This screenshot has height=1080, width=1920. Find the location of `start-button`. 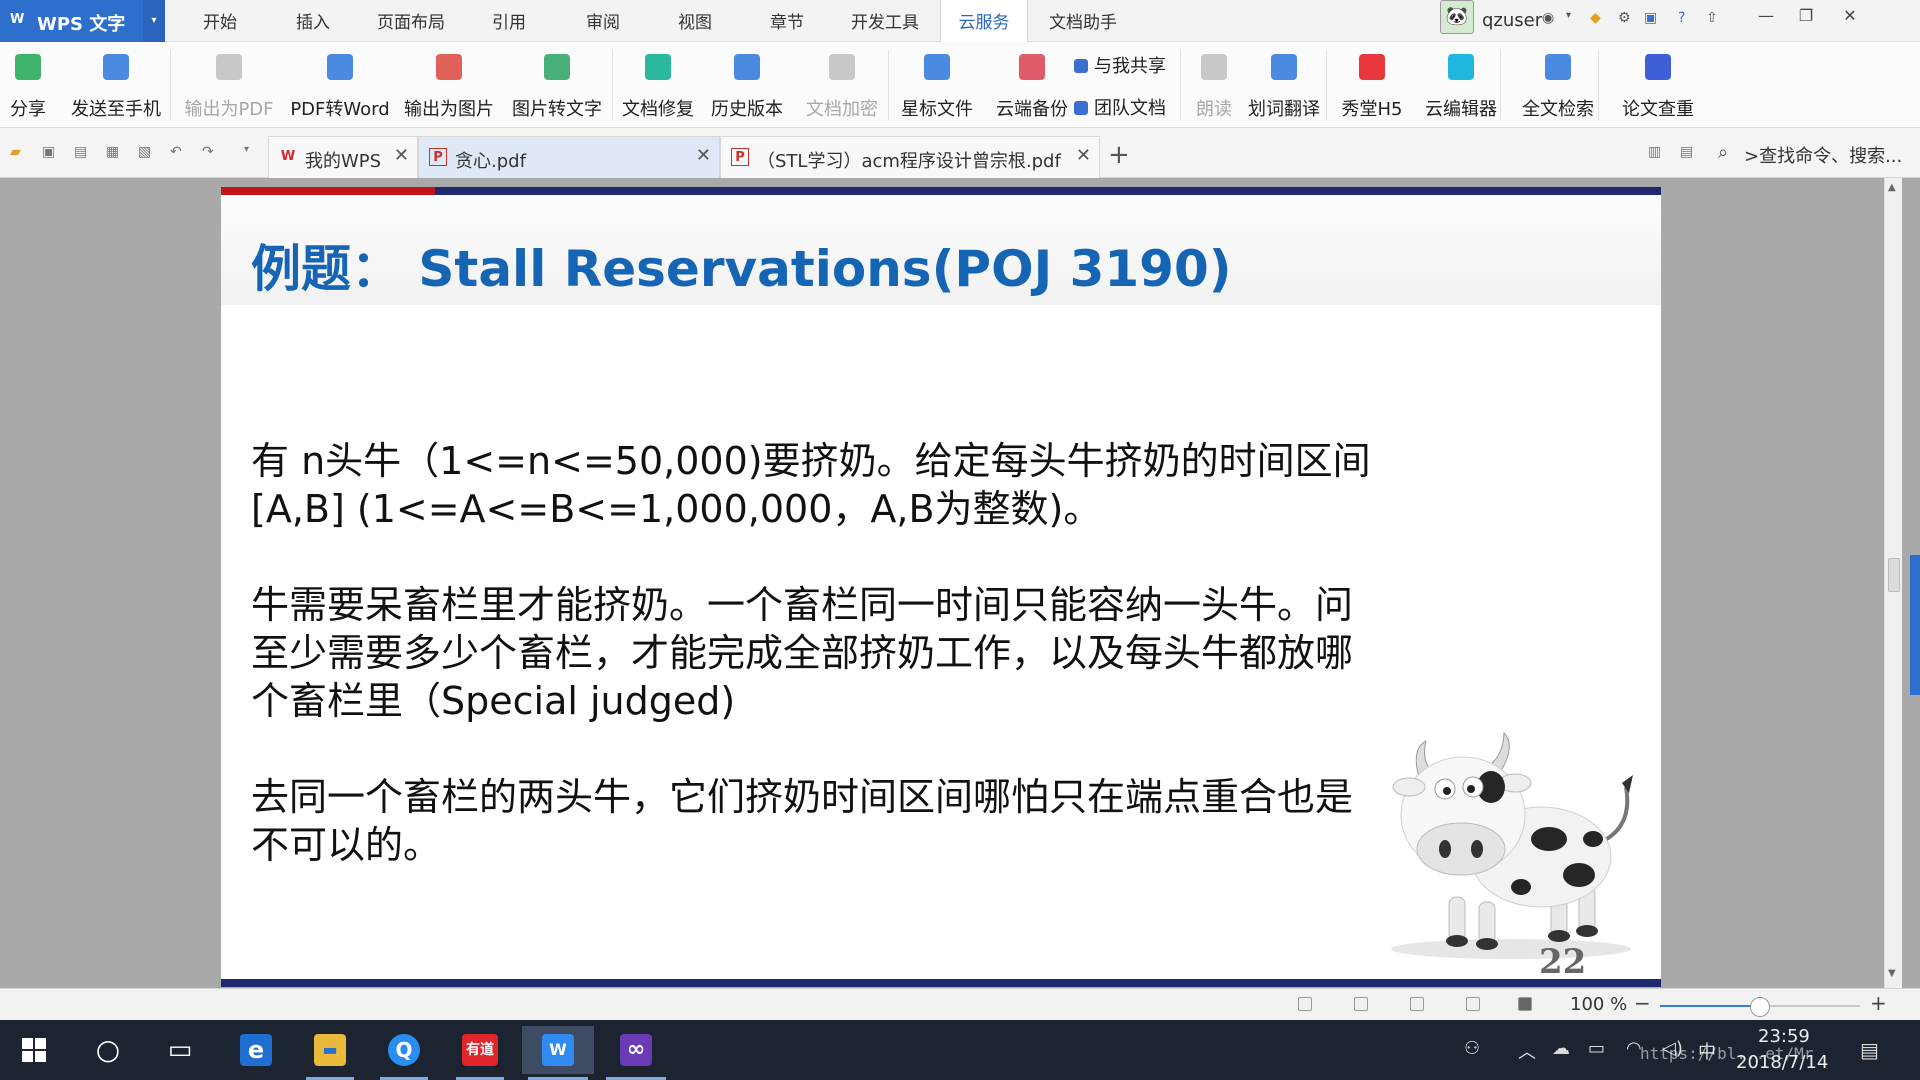

start-button is located at coordinates (34, 1050).